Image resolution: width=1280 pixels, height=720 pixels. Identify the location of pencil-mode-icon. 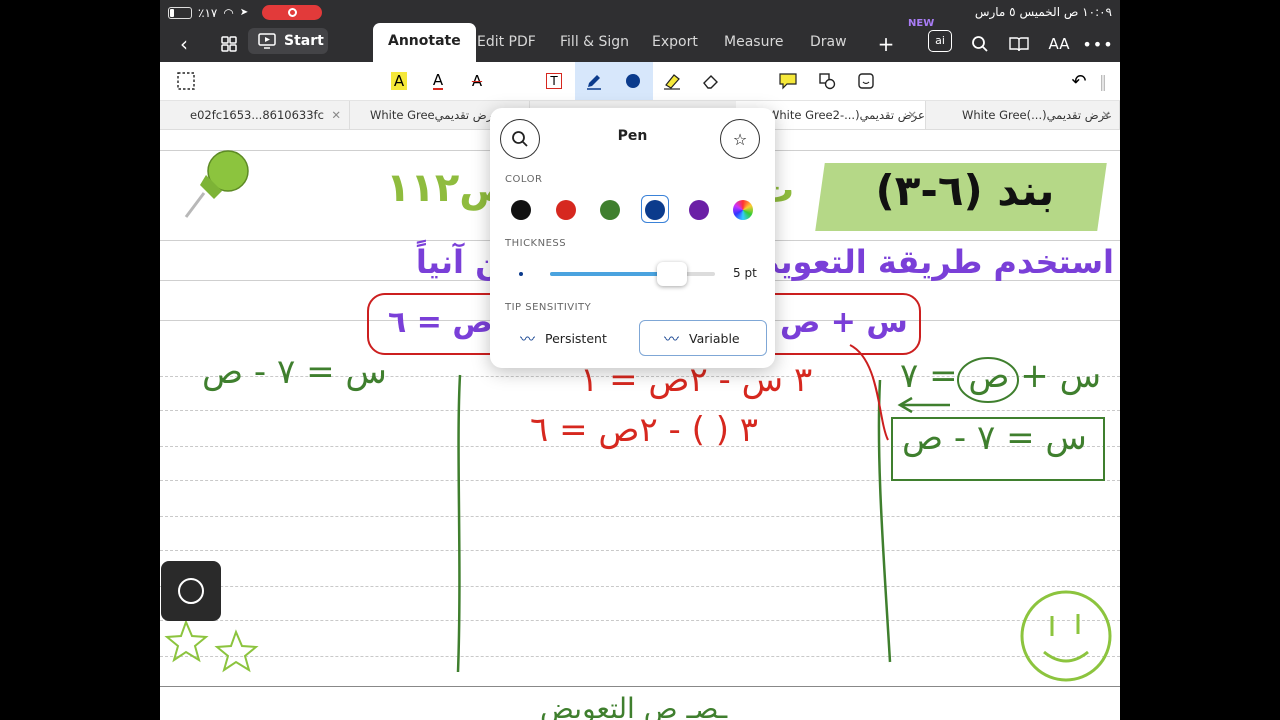
(191, 591).